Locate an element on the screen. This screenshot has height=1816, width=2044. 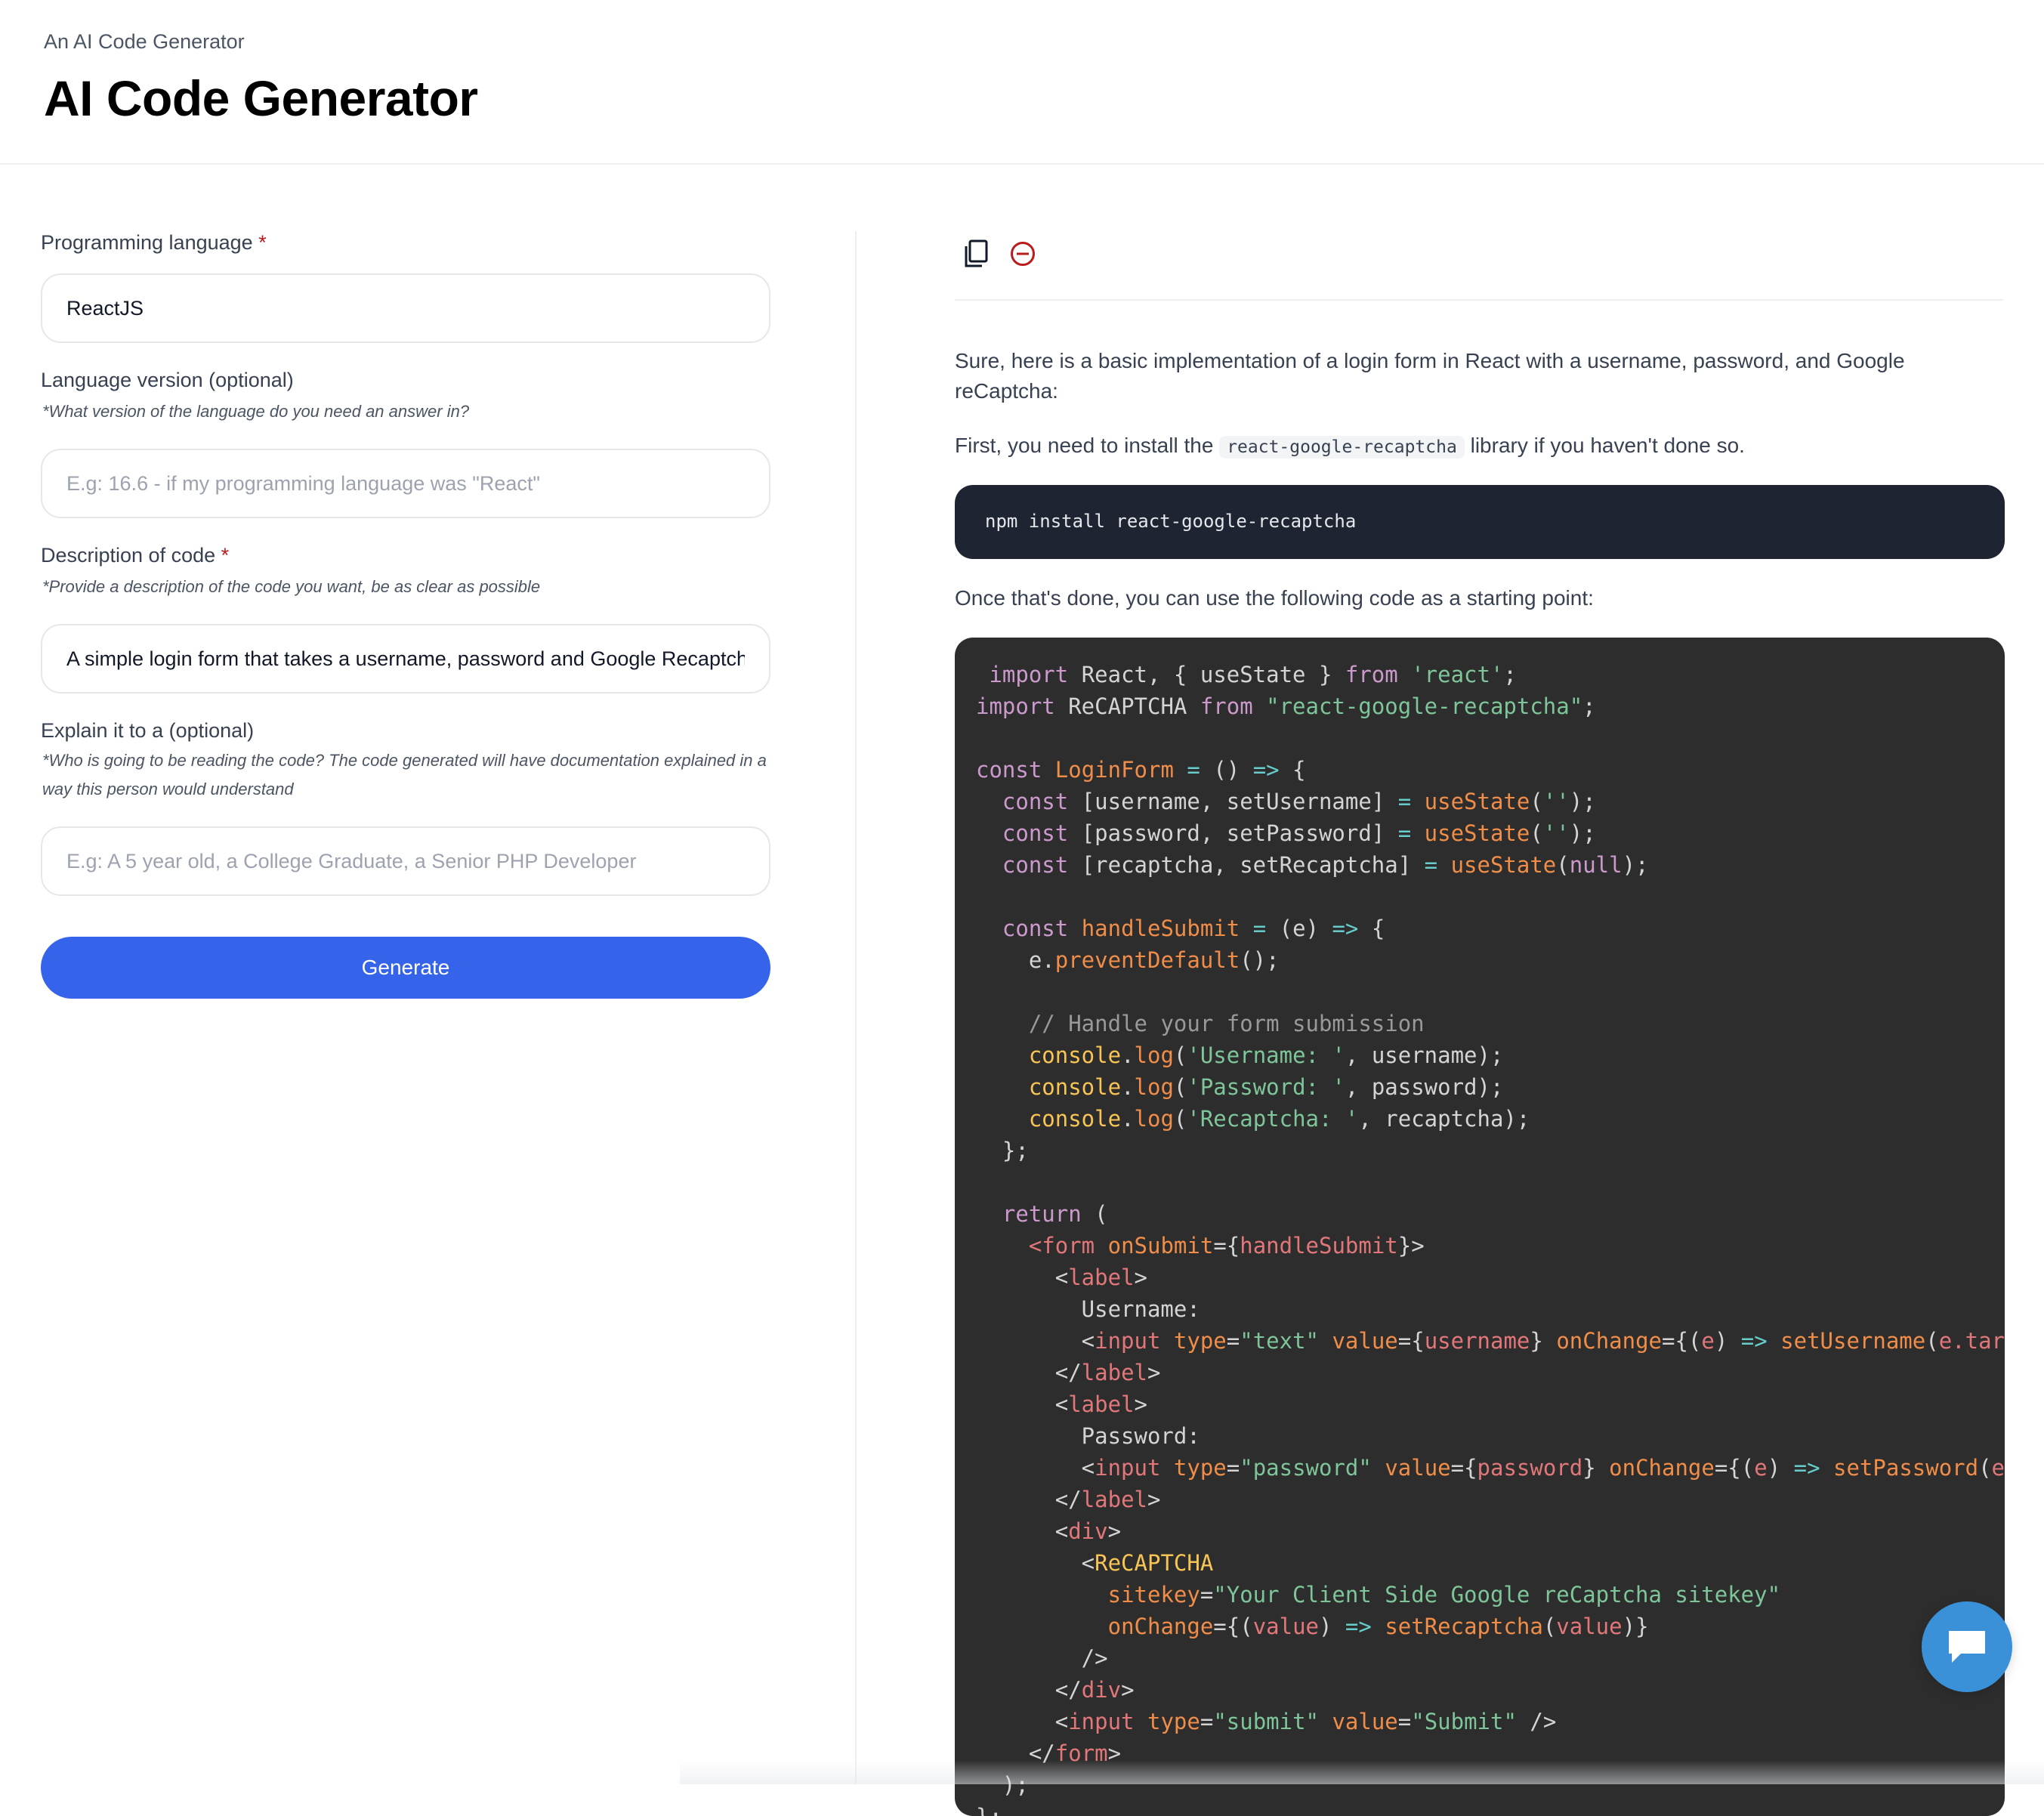
npm-command: npm install react-google-recaptcha is located at coordinates (1171, 521).